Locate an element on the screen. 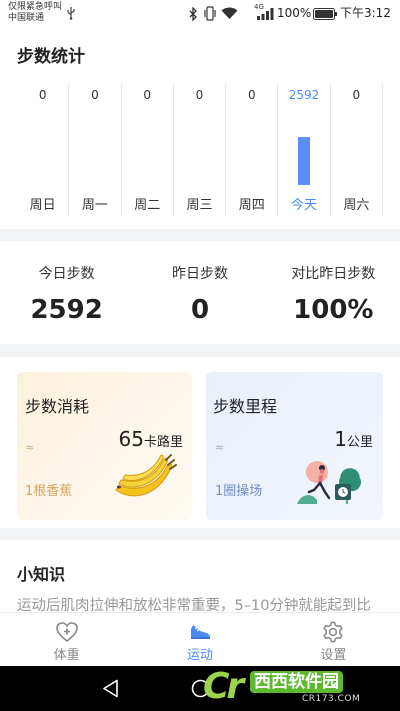  calories-value: 65 is located at coordinates (131, 439).